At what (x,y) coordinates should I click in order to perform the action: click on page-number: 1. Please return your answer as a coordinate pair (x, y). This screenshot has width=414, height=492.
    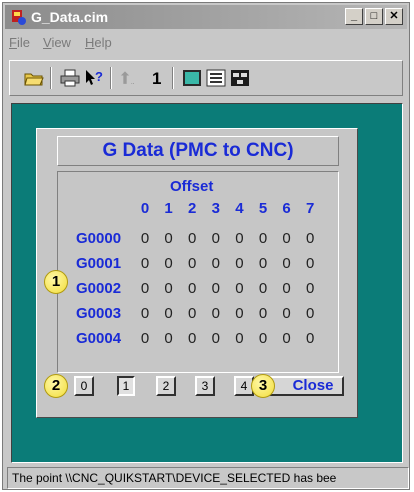
    Looking at the image, I should click on (157, 78).